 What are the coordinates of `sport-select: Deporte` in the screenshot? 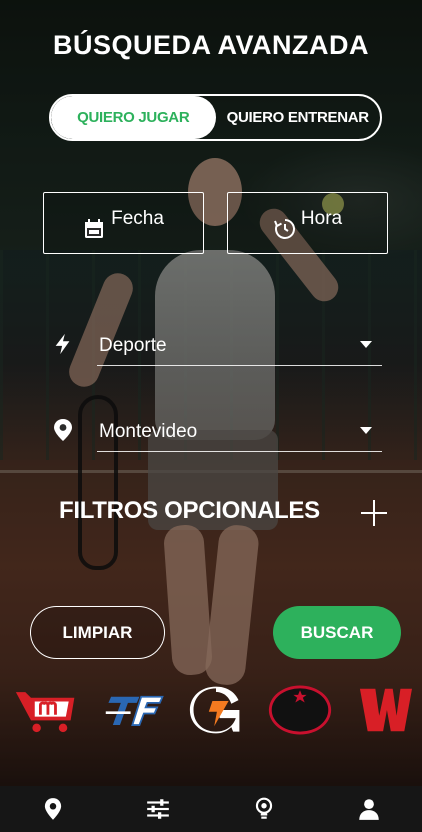 It's located at (239, 346).